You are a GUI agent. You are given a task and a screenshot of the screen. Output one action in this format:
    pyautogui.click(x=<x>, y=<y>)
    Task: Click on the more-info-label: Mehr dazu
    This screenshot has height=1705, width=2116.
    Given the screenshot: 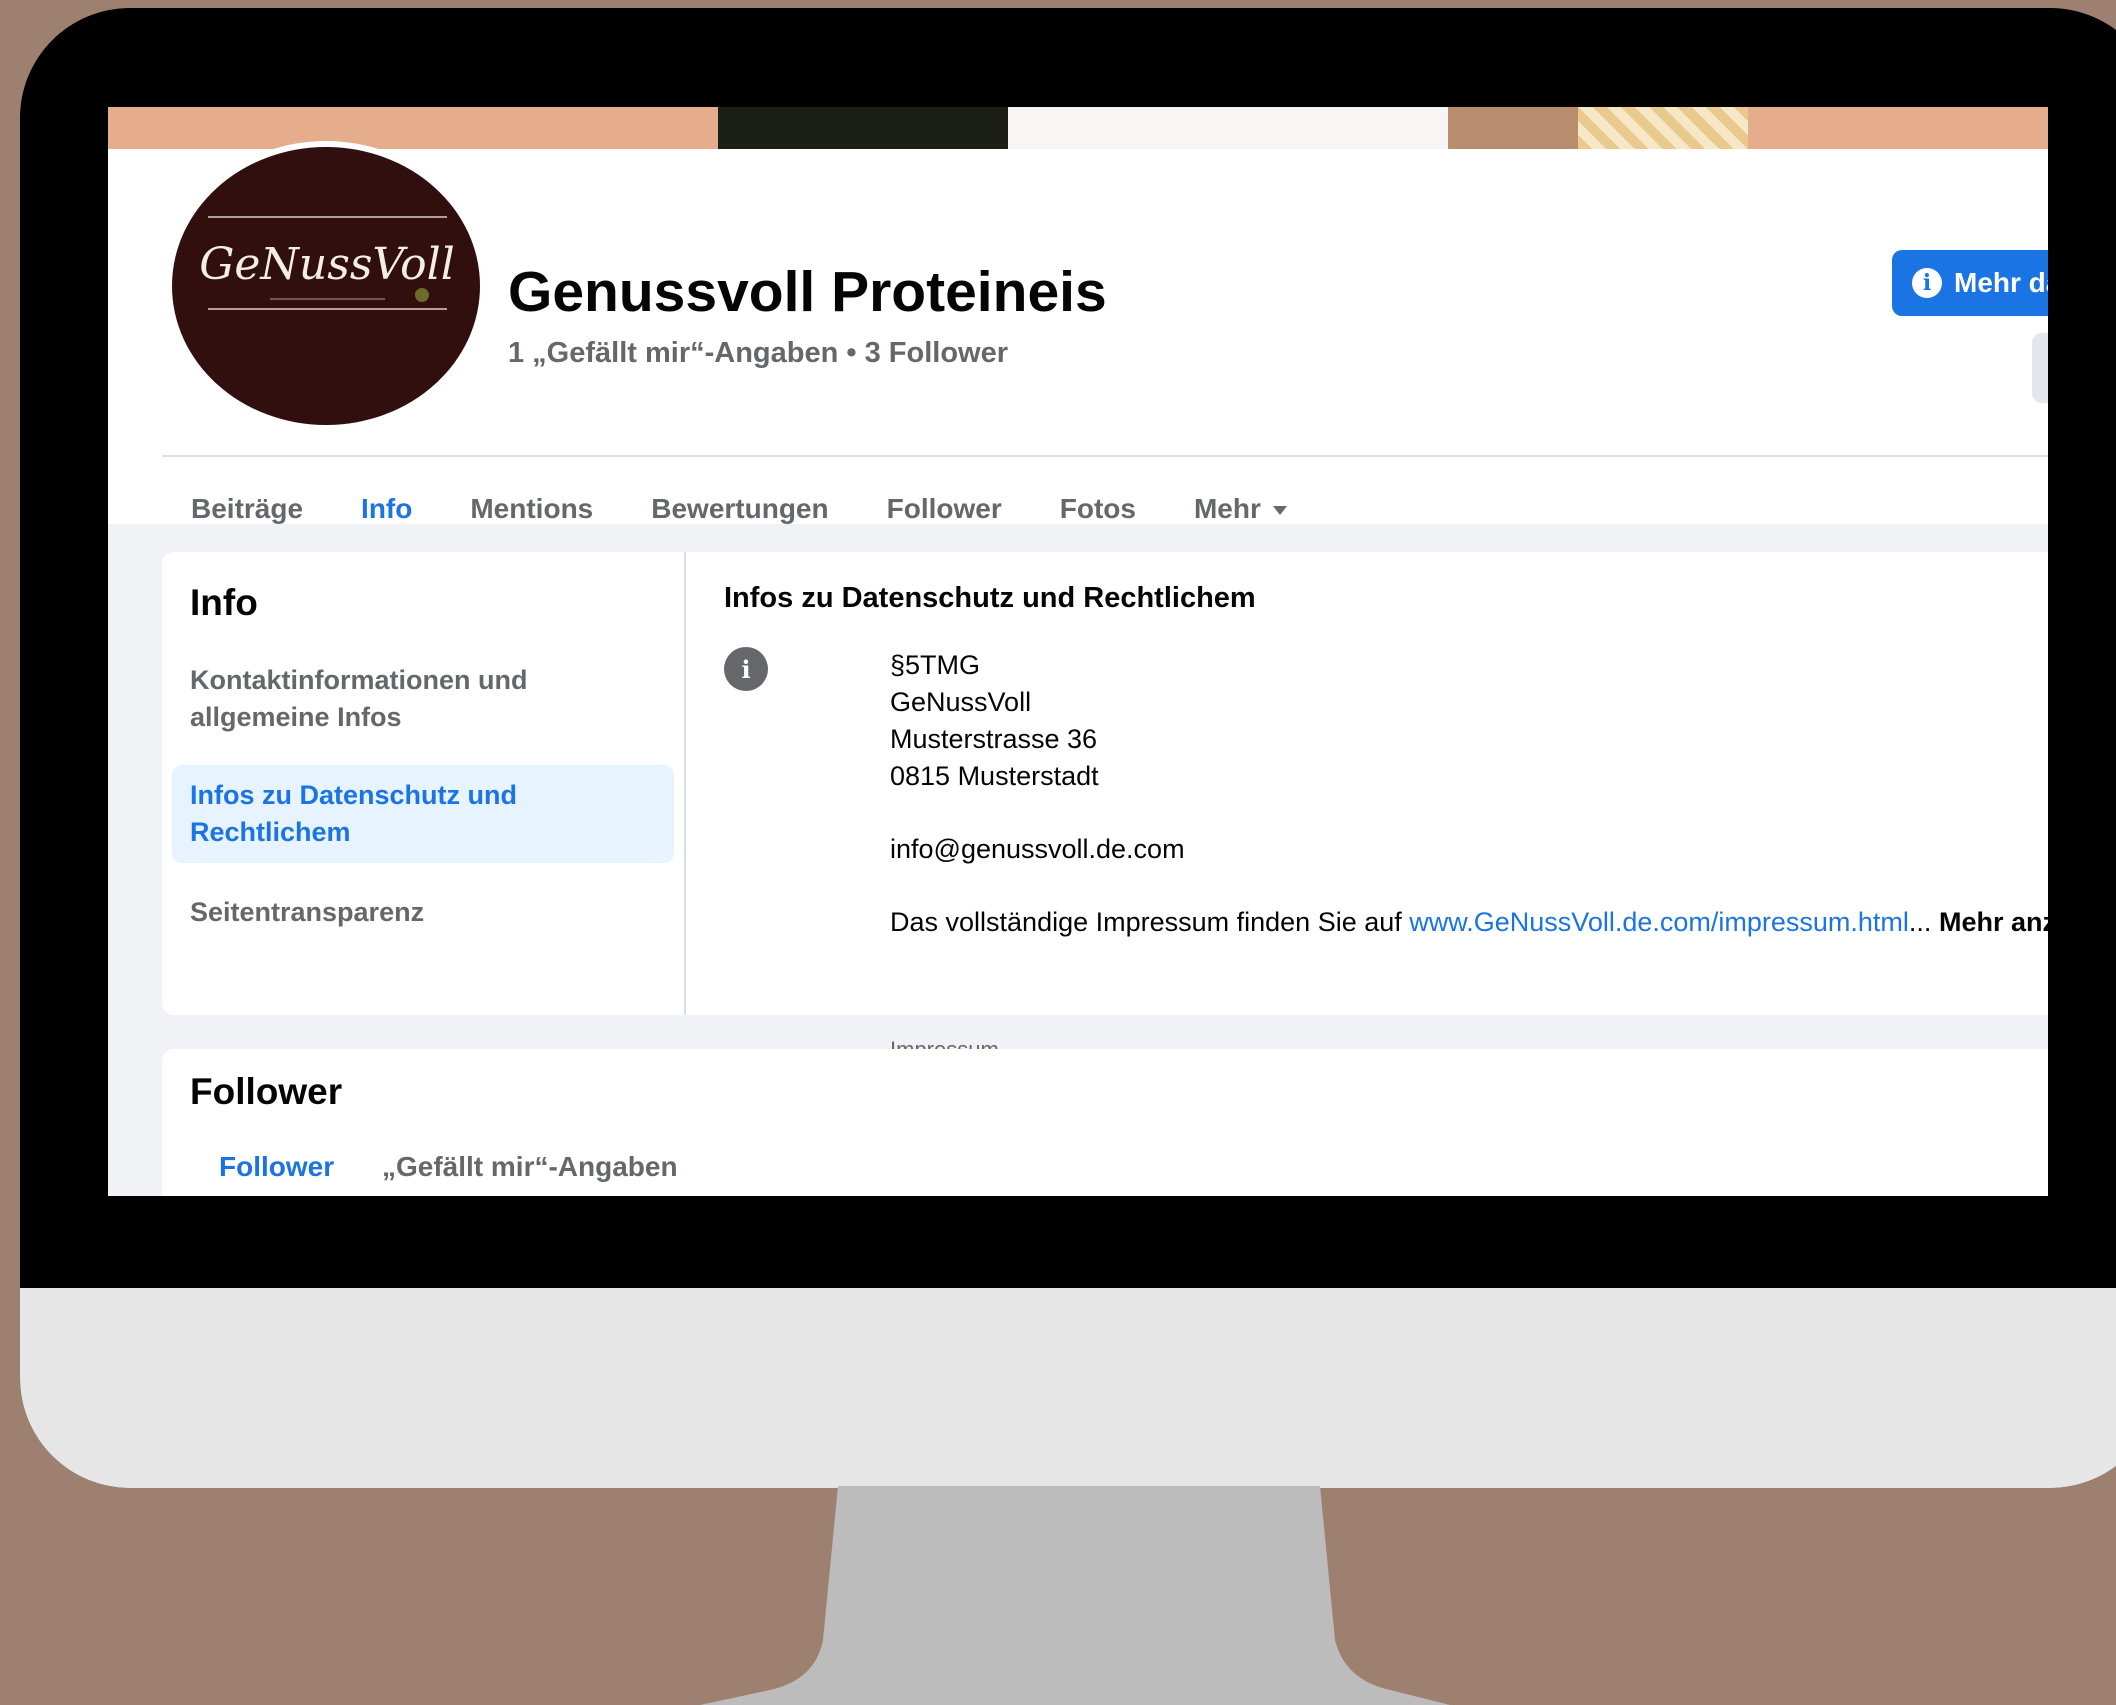 What is the action you would take?
    pyautogui.click(x=2001, y=282)
    